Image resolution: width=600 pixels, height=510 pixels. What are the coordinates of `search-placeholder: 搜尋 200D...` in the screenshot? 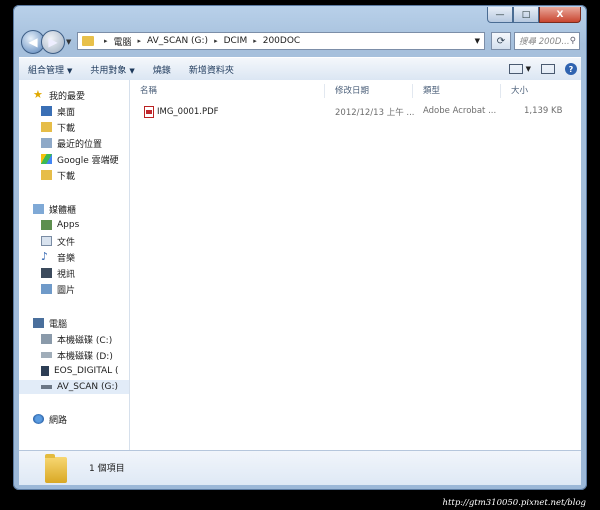 It's located at (544, 42).